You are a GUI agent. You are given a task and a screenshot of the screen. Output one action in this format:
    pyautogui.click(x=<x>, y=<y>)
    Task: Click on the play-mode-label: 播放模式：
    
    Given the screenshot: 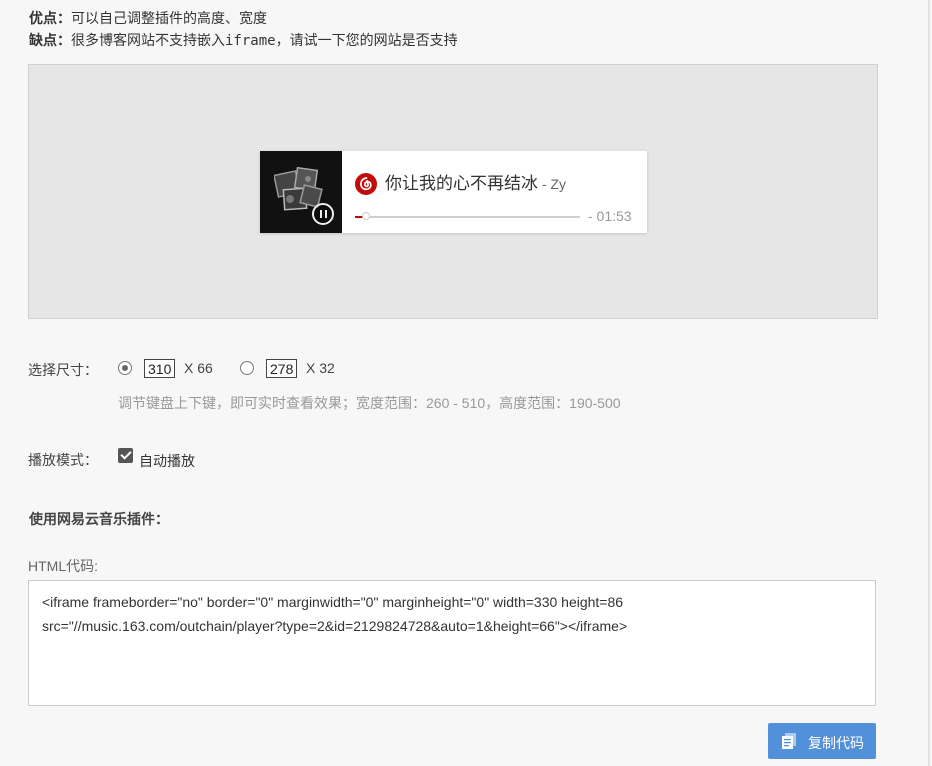 What is the action you would take?
    pyautogui.click(x=63, y=460)
    